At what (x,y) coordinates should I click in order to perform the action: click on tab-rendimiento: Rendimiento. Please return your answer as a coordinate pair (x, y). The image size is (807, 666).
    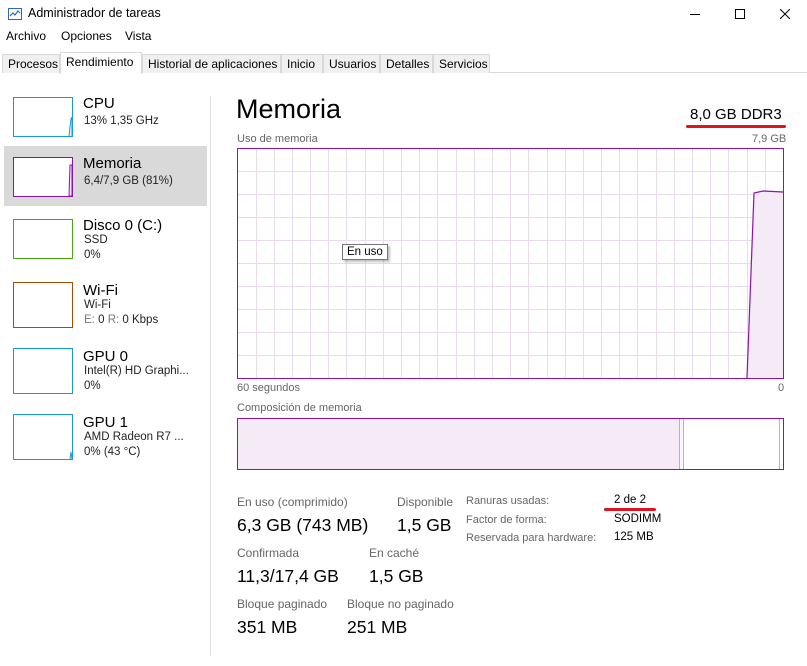
    Looking at the image, I should click on (101, 63).